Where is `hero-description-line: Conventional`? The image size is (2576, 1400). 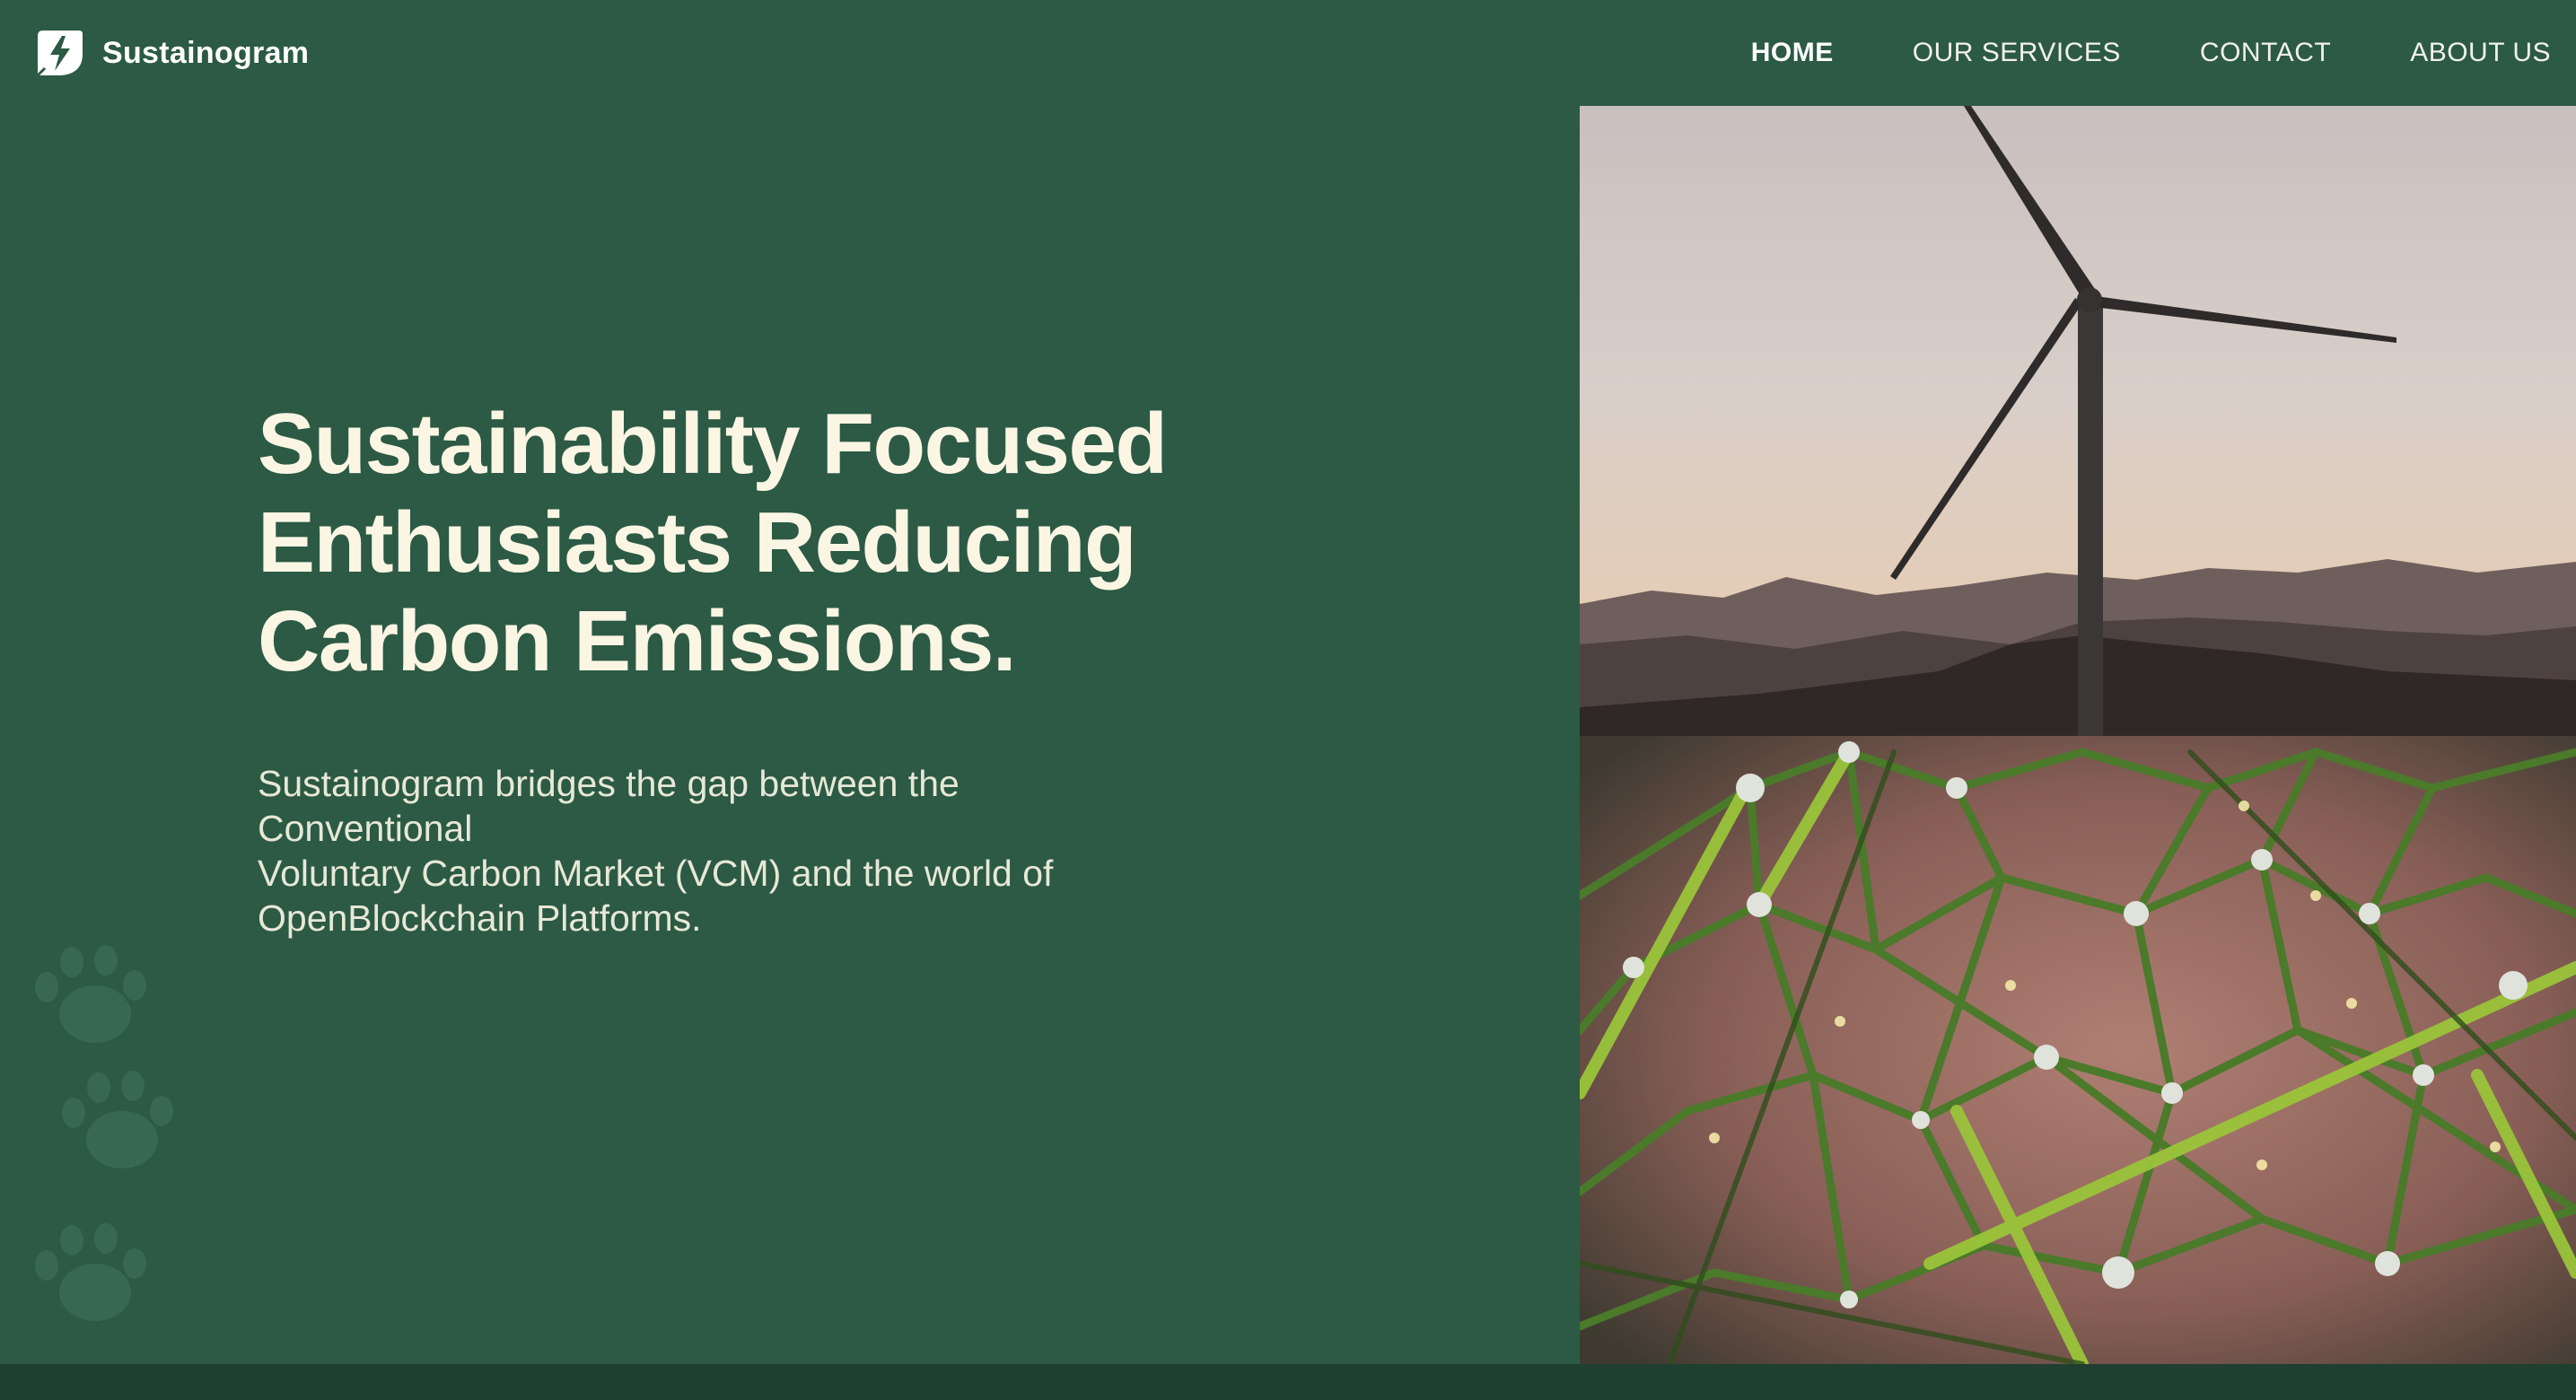
hero-description-line: Conventional is located at coordinates (365, 828).